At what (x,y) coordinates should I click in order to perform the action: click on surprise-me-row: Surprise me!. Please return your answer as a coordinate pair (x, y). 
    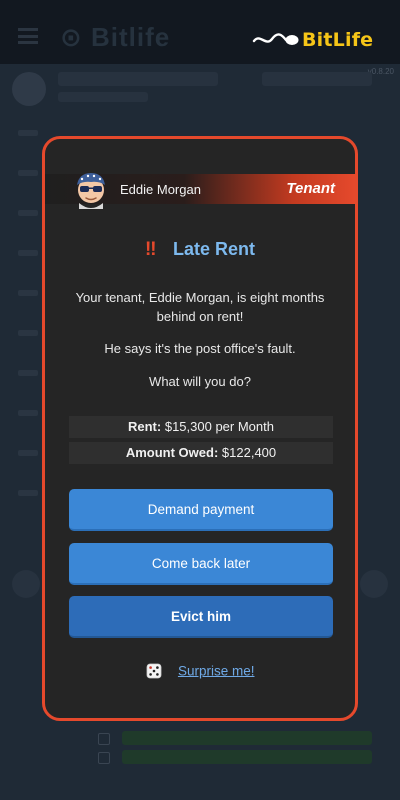
    Looking at the image, I should click on (200, 671).